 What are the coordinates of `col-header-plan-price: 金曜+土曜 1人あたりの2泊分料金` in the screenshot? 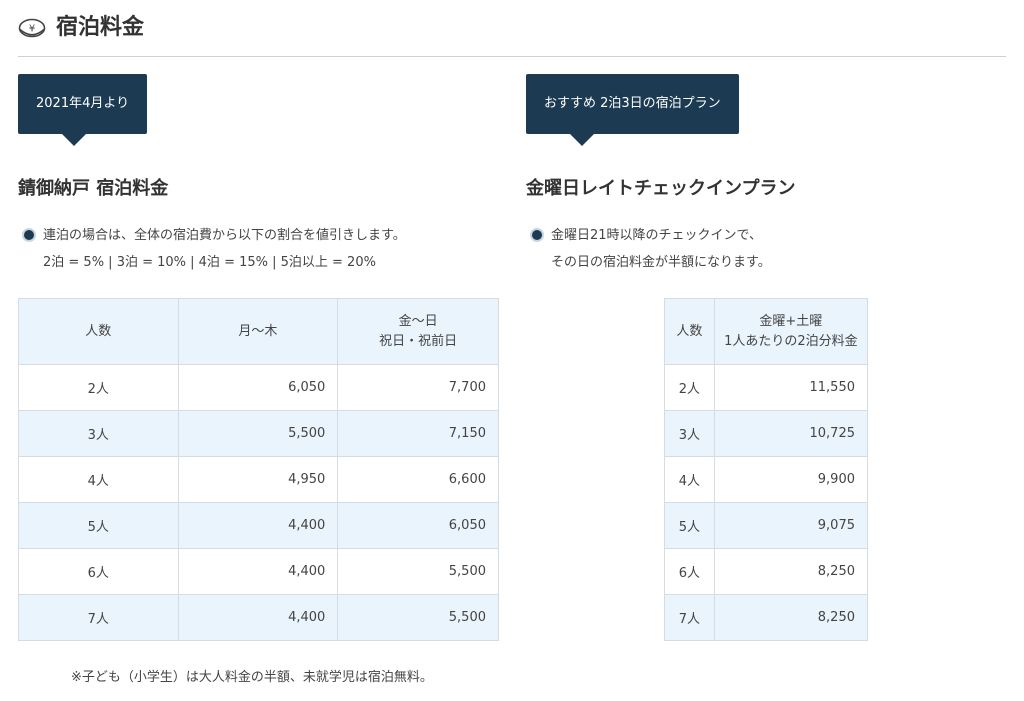 It's located at (791, 331).